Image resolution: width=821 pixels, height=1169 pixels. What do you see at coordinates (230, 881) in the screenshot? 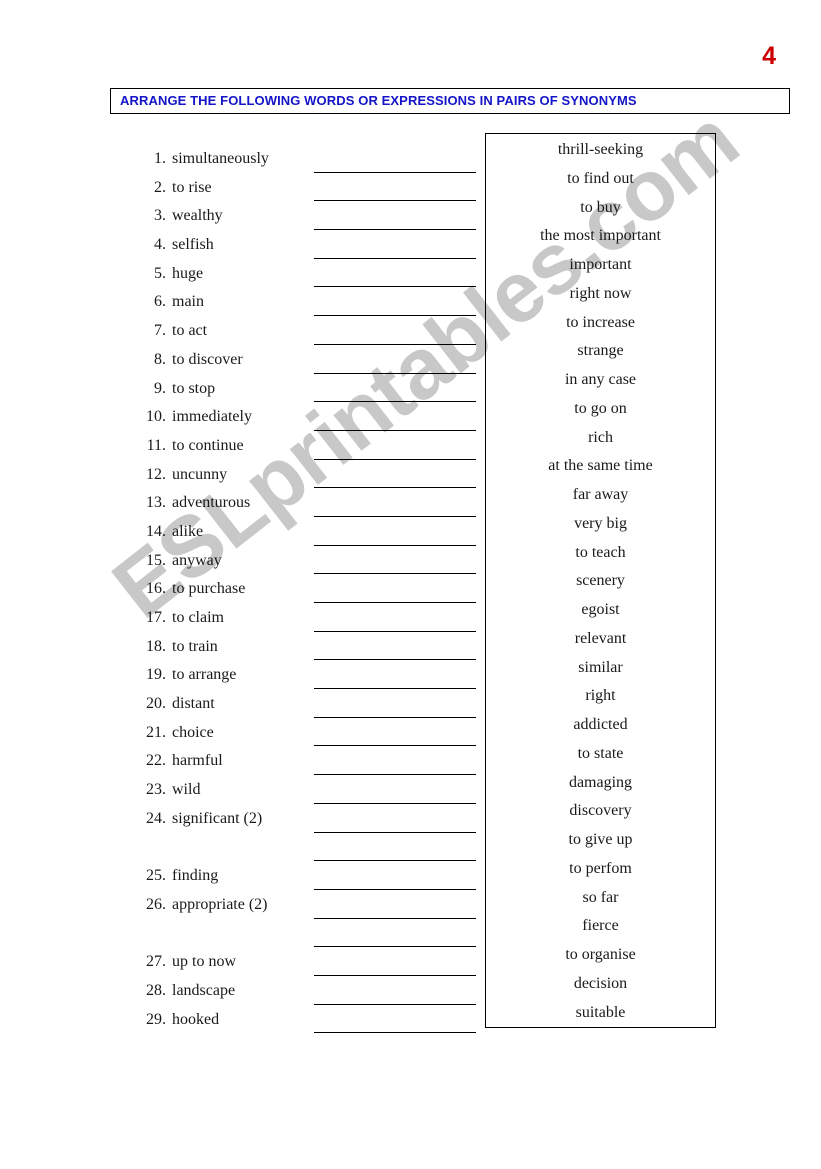
I see `word-list-item: 25. finding` at bounding box center [230, 881].